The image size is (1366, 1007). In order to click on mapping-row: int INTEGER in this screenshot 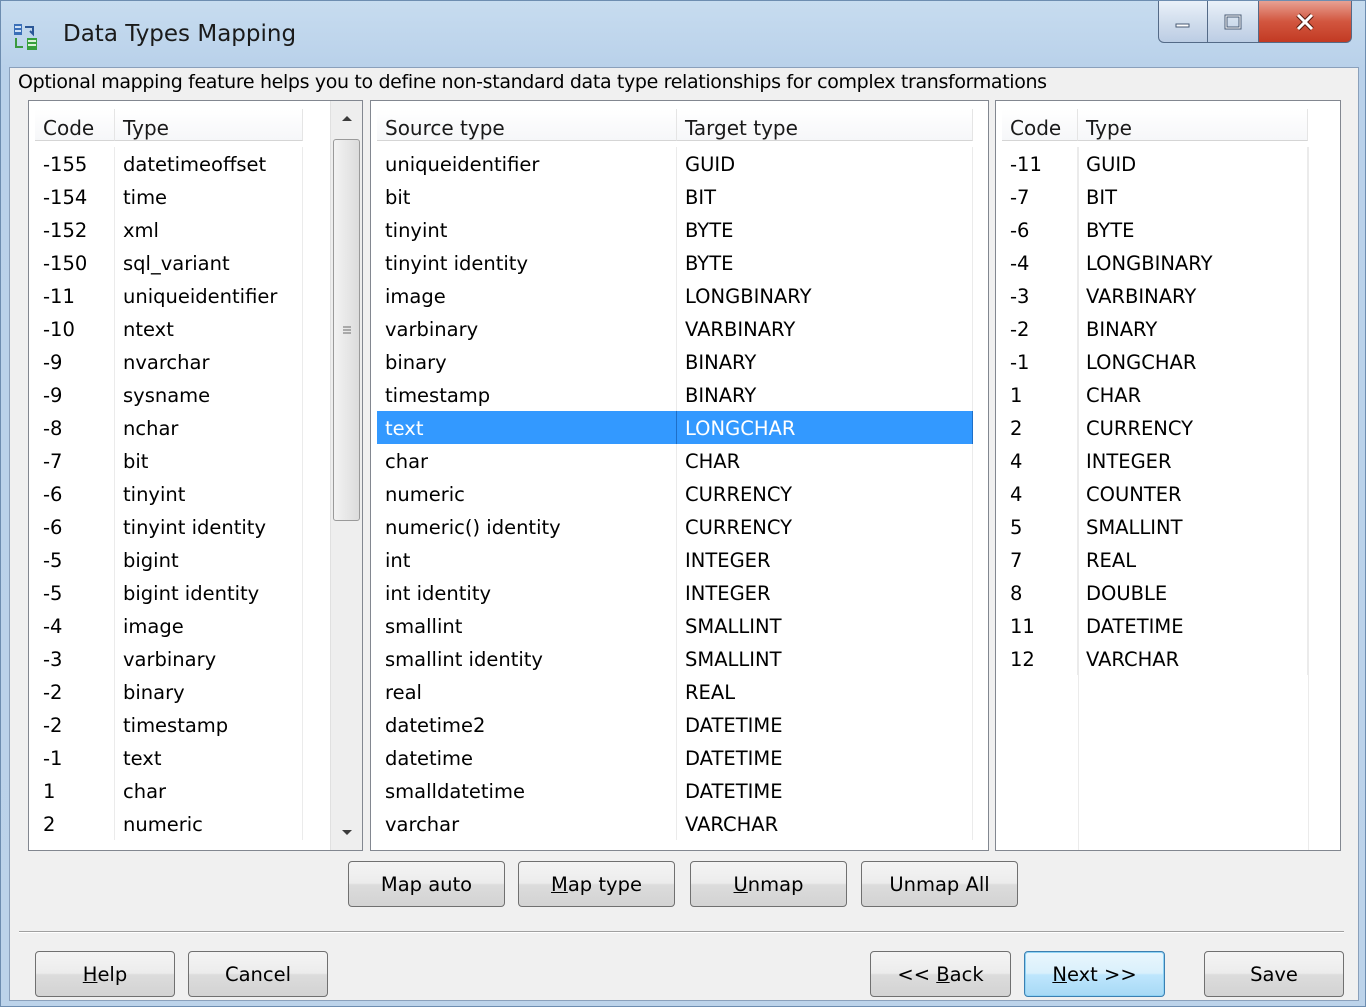, I will do `click(679, 559)`.